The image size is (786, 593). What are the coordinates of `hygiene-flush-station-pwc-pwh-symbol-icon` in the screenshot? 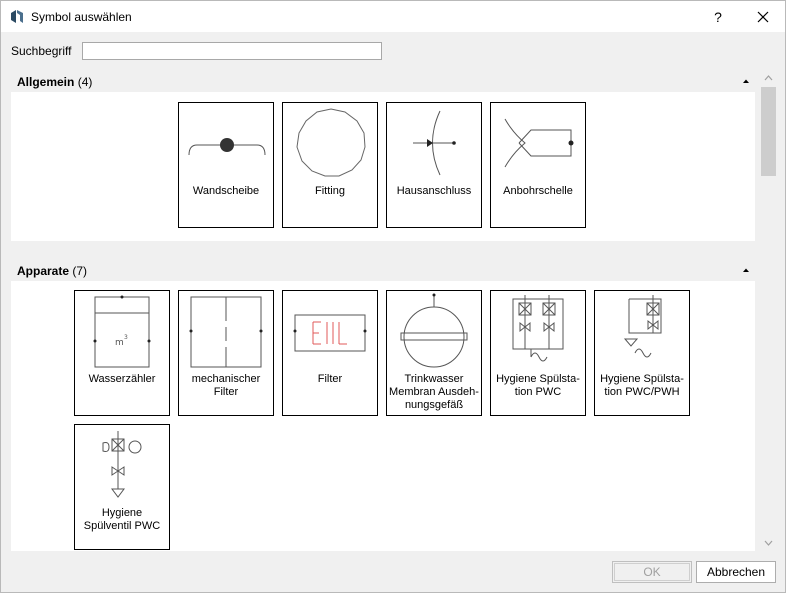 It's located at (642, 326).